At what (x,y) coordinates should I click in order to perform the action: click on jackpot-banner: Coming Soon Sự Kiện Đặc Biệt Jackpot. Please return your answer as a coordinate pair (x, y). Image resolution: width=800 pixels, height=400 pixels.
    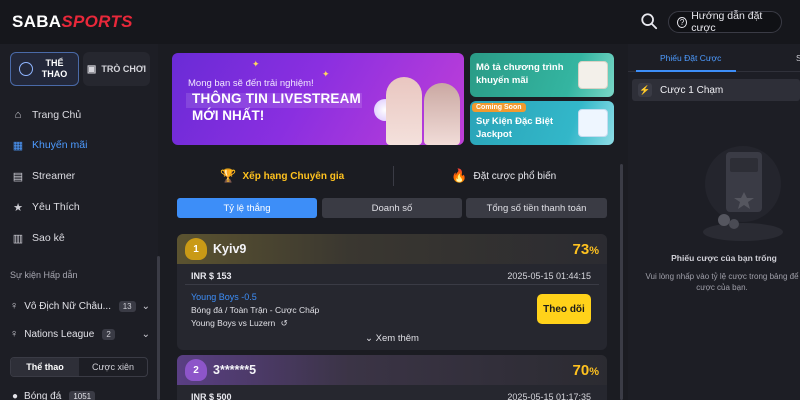
    Looking at the image, I should click on (542, 123).